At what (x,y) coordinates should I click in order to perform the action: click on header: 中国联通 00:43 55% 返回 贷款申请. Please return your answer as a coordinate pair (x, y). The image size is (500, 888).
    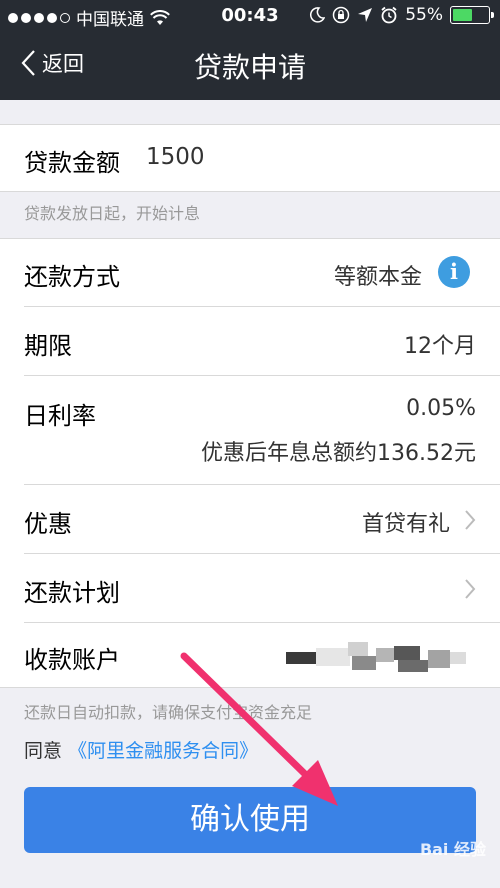
    Looking at the image, I should click on (250, 50).